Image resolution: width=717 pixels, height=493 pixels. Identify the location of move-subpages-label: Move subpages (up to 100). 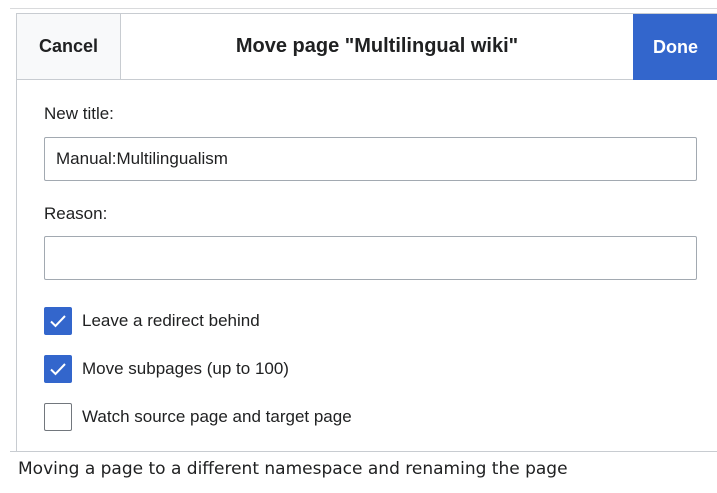
(185, 368).